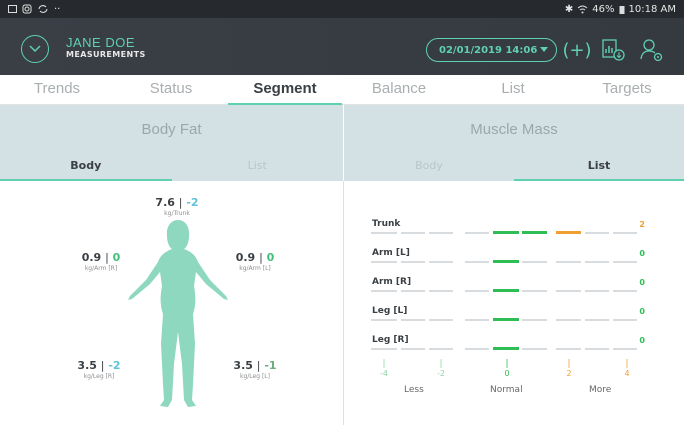  What do you see at coordinates (392, 282) in the screenshot?
I see `muscle-row-label: Arm [R]` at bounding box center [392, 282].